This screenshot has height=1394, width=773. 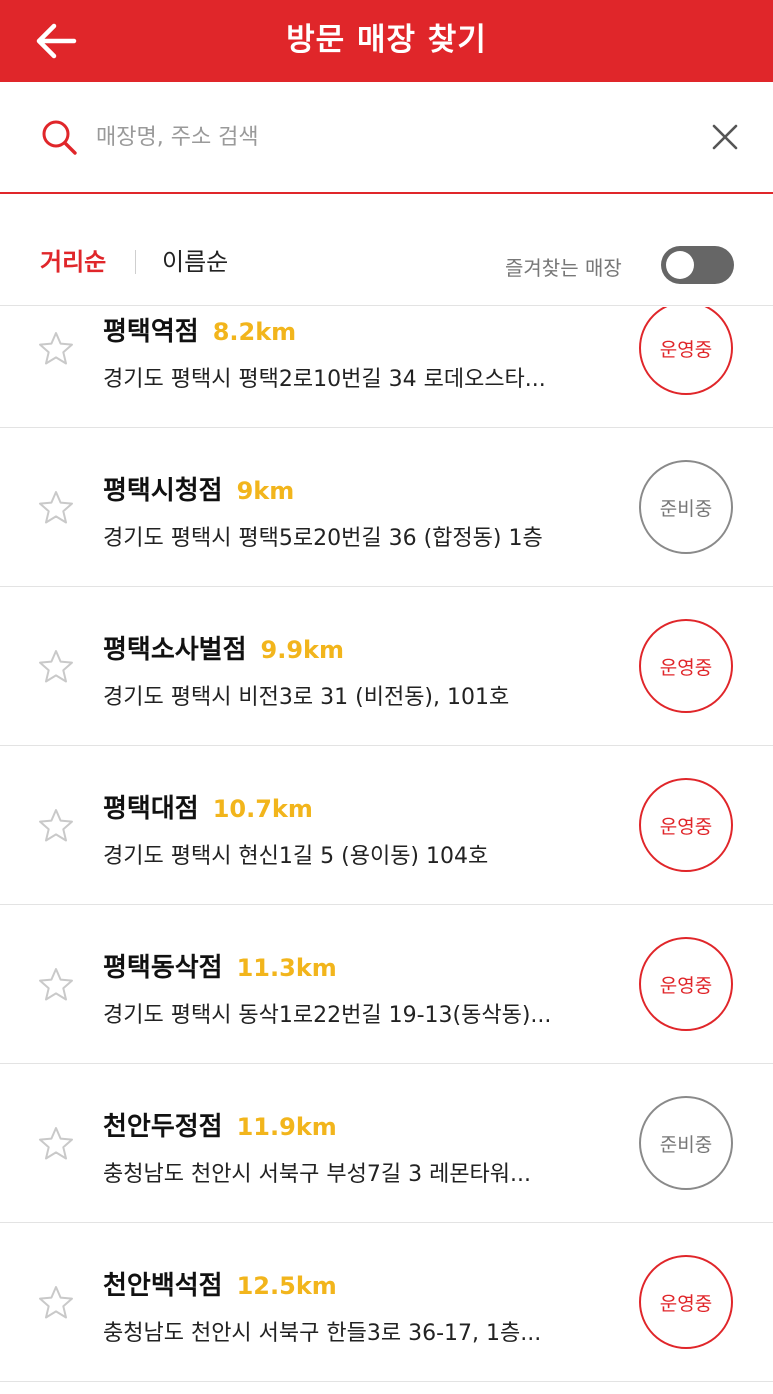 I want to click on store-name: 평택소사벌점 9.9km, so click(x=223, y=647).